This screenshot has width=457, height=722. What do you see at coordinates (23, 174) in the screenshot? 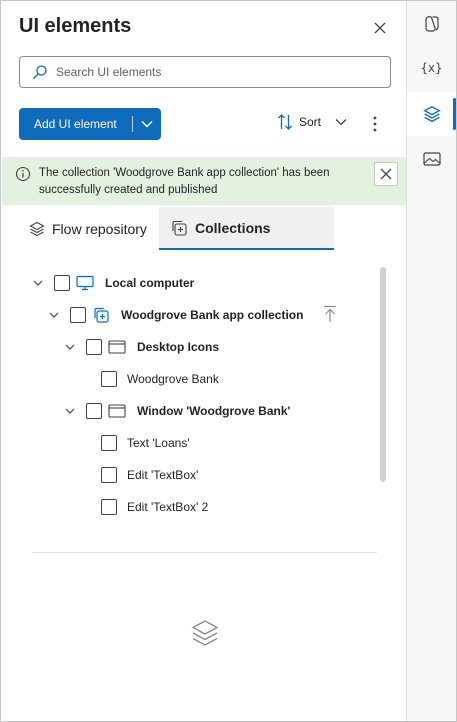
I see `info-icon` at bounding box center [23, 174].